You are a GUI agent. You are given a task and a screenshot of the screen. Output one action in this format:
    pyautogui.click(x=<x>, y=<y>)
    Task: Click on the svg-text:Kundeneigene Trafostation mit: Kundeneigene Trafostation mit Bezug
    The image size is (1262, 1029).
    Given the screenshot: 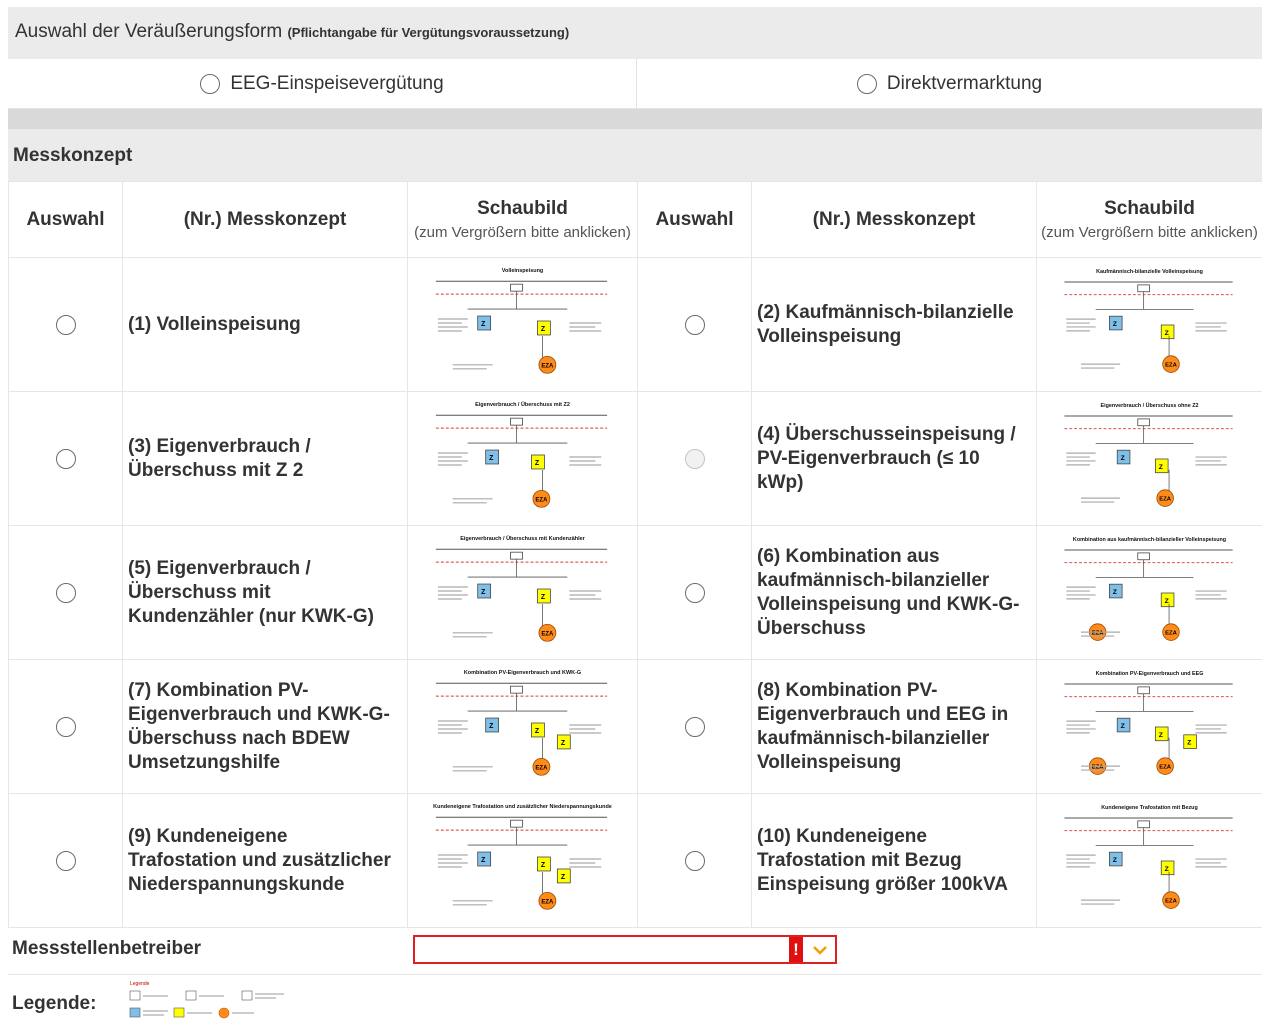 What is the action you would take?
    pyautogui.click(x=1149, y=808)
    